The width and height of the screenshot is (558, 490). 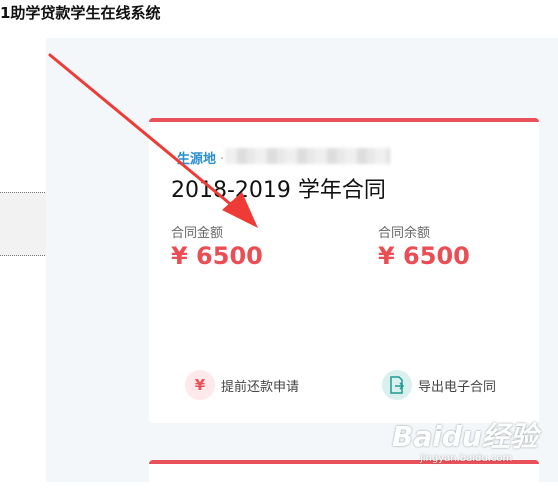 I want to click on origin-label: 生源地 ·, so click(x=200, y=157).